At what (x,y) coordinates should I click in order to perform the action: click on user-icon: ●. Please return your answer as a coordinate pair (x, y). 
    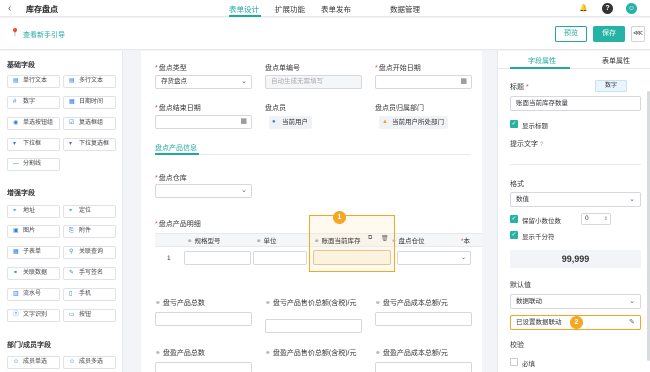
    Looking at the image, I should click on (274, 122).